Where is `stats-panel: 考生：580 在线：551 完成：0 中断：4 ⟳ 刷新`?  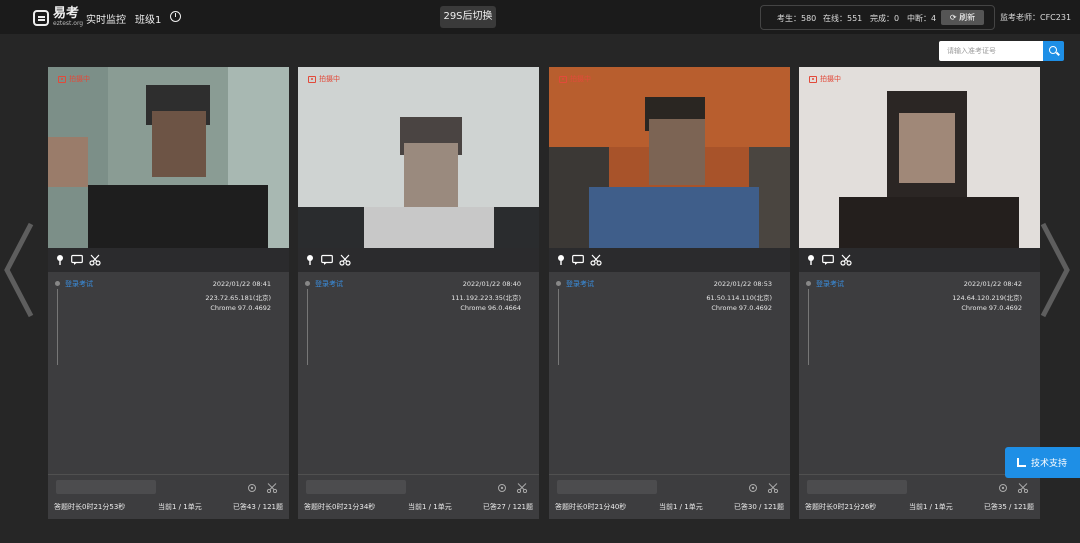
stats-panel: 考生：580 在线：551 完成：0 中断：4 ⟳ 刷新 is located at coordinates (877, 17).